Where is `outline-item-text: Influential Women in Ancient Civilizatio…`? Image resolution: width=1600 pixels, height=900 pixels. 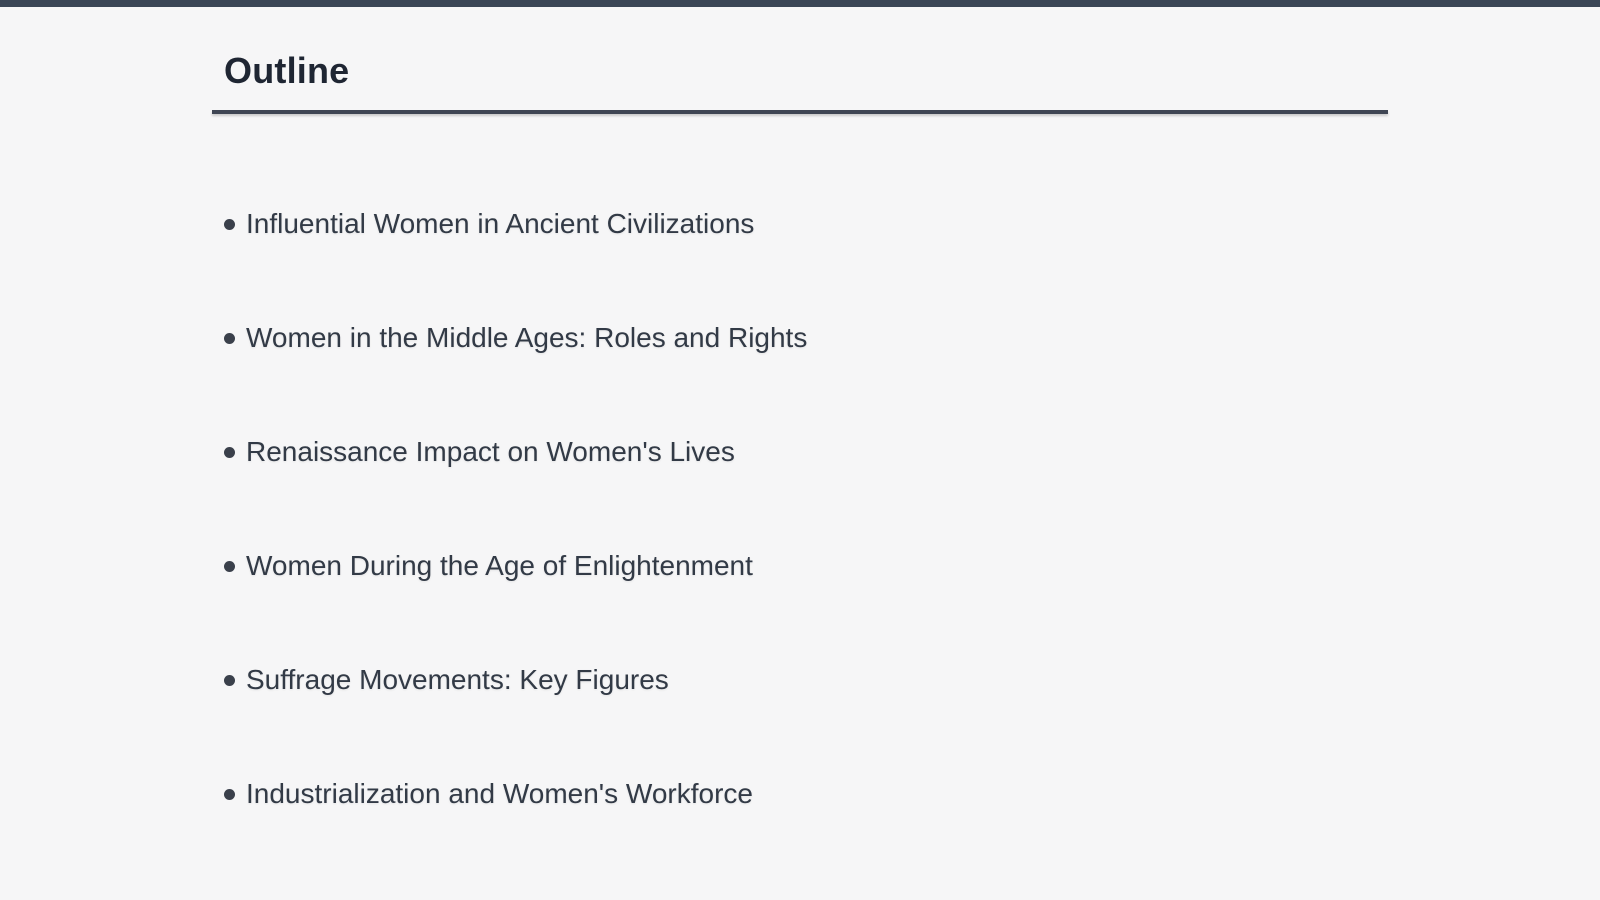 outline-item-text: Influential Women in Ancient Civilizatio… is located at coordinates (500, 223).